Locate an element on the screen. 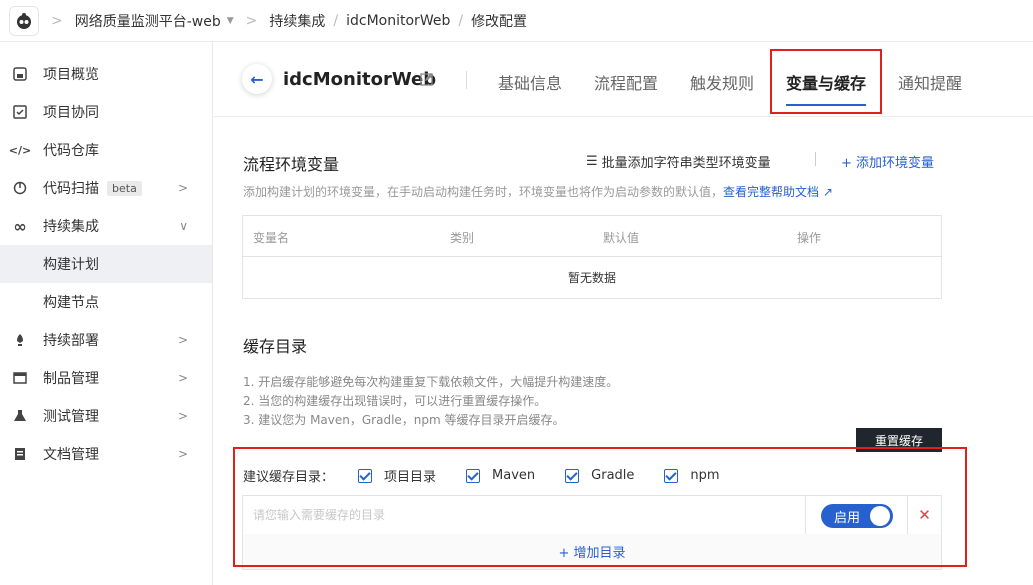 This screenshot has width=1033, height=585. sidebar-item-label: 代码扫描 is located at coordinates (71, 189).